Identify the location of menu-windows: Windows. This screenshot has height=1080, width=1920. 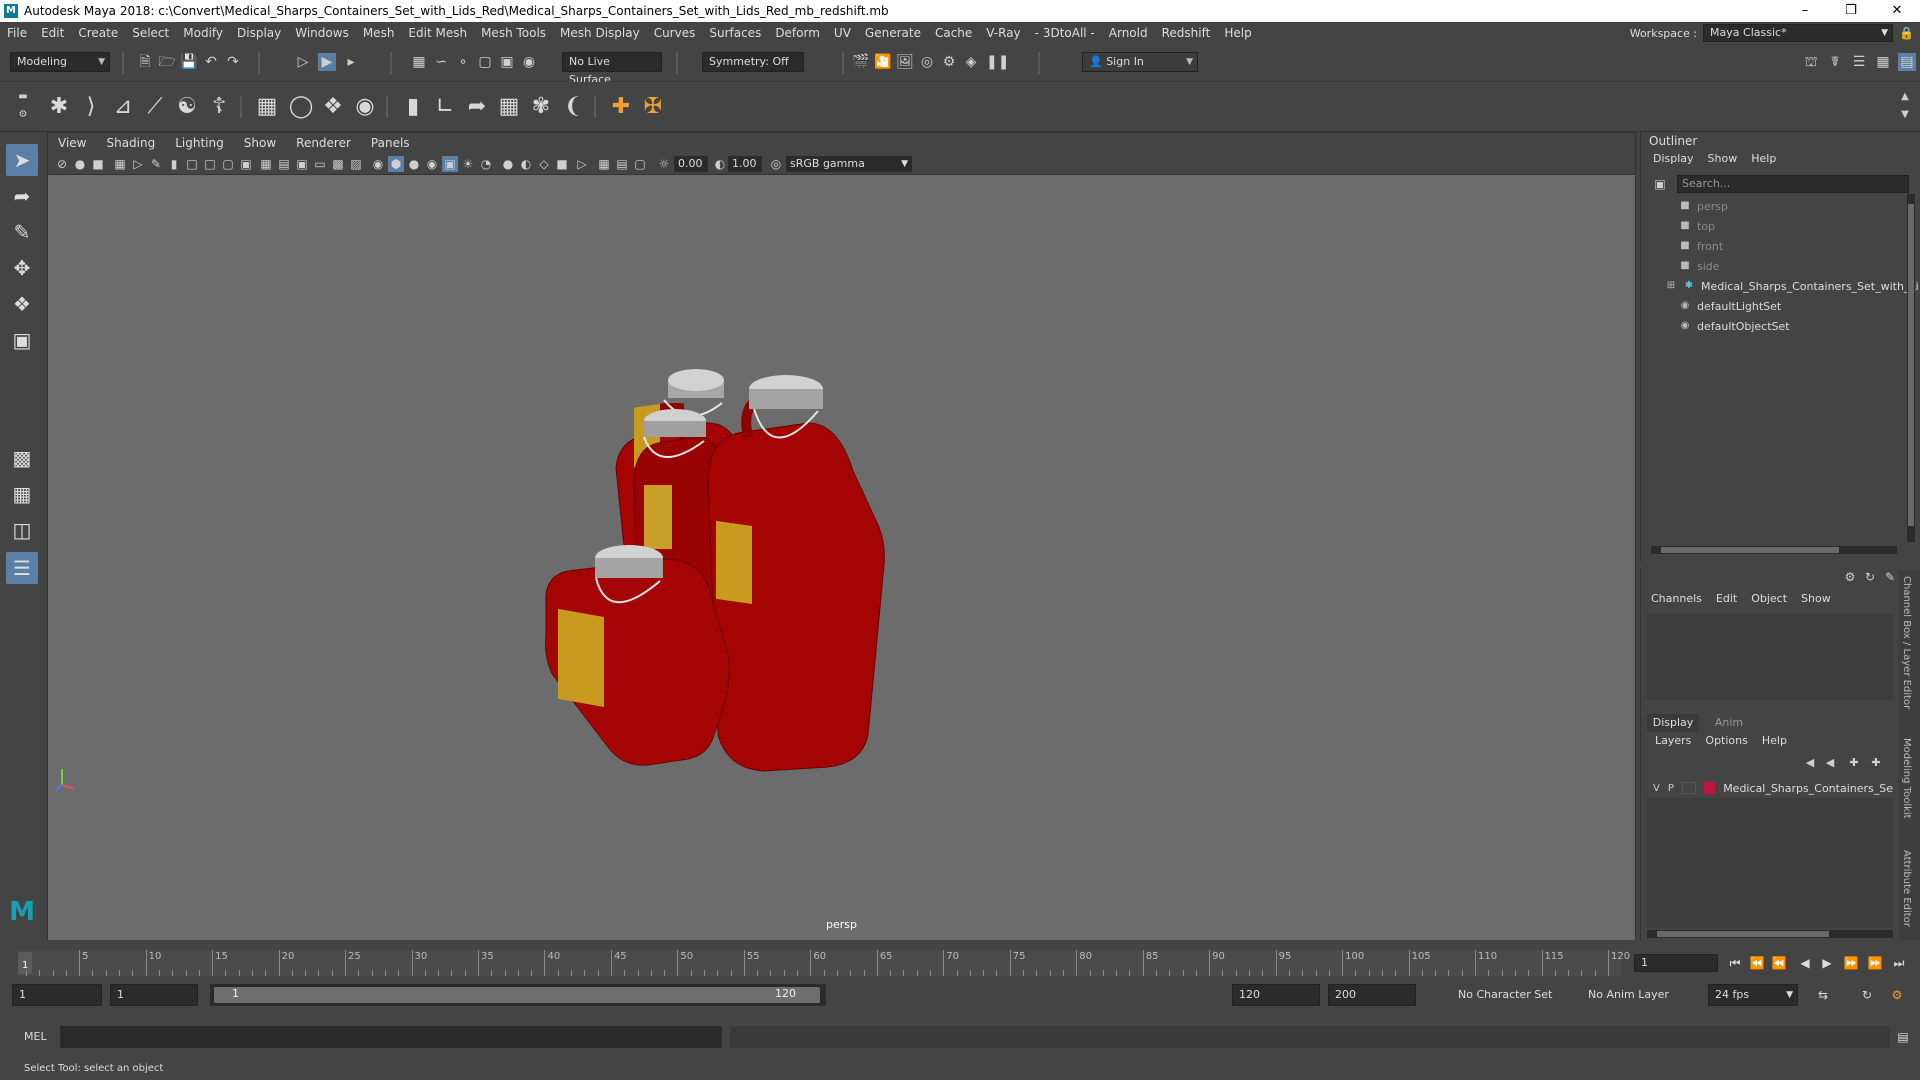
(322, 33).